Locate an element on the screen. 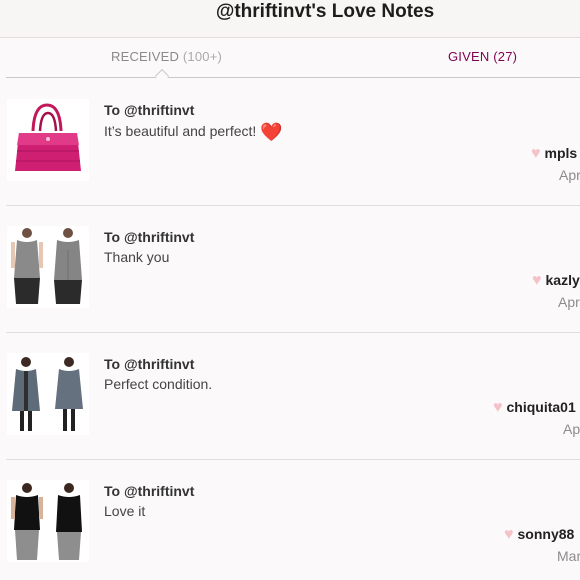 The image size is (580, 580). listing-thumbnail-handbag is located at coordinates (48, 140).